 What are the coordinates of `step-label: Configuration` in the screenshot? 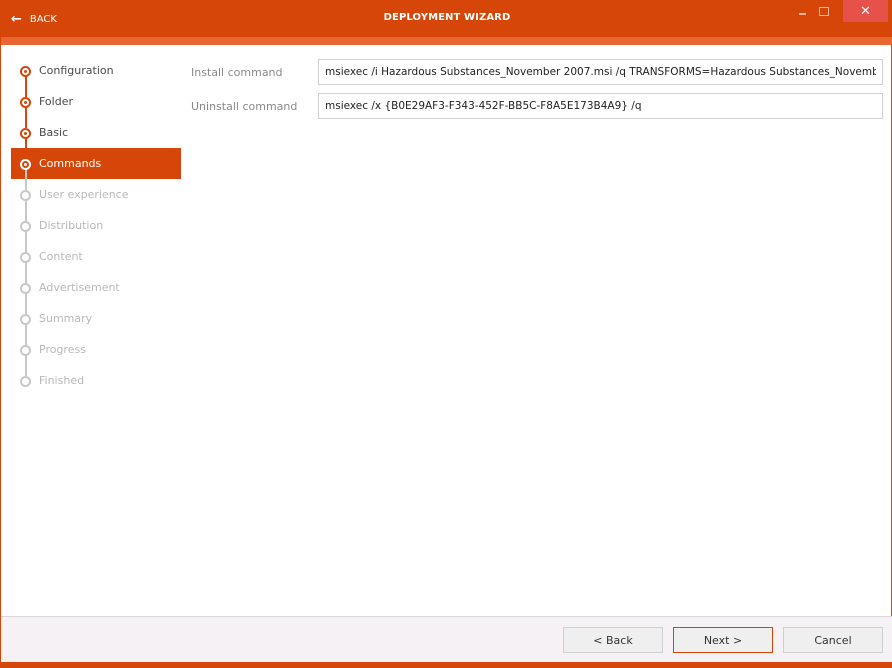 It's located at (76, 70).